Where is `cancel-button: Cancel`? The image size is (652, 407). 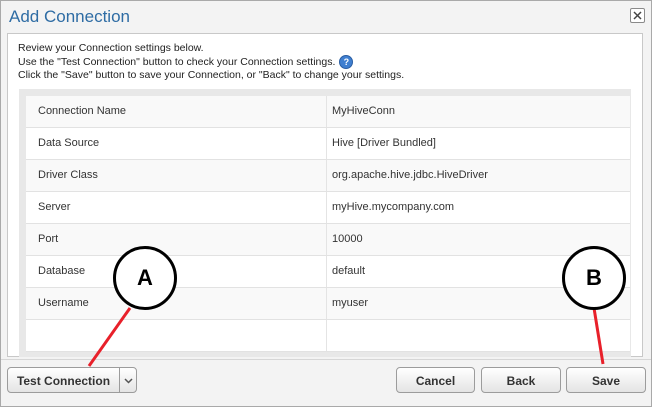
cancel-button: Cancel is located at coordinates (435, 380).